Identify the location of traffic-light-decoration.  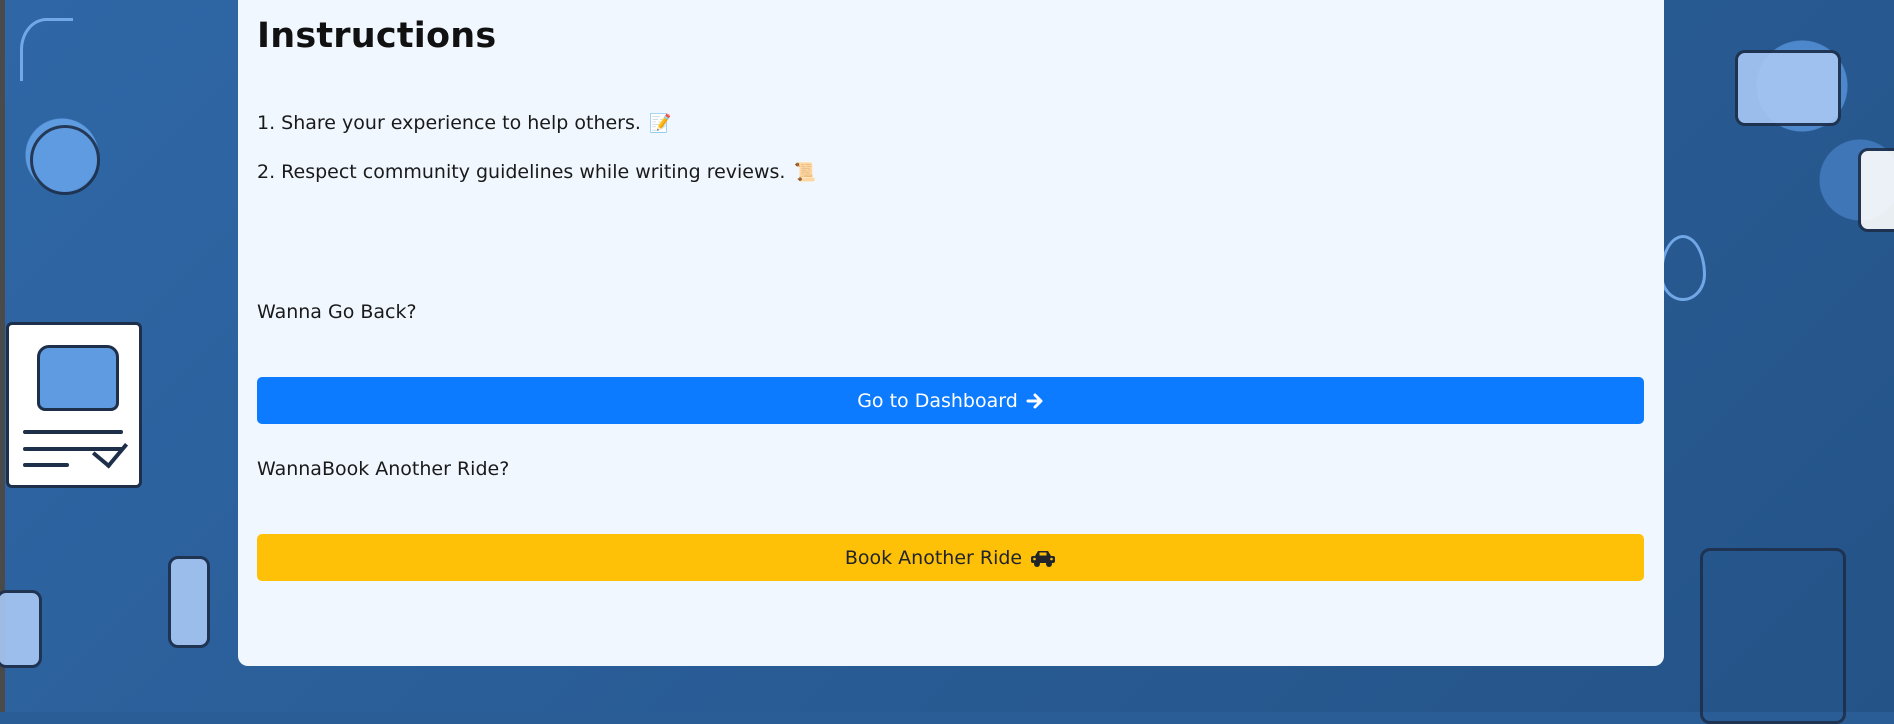
(189, 602).